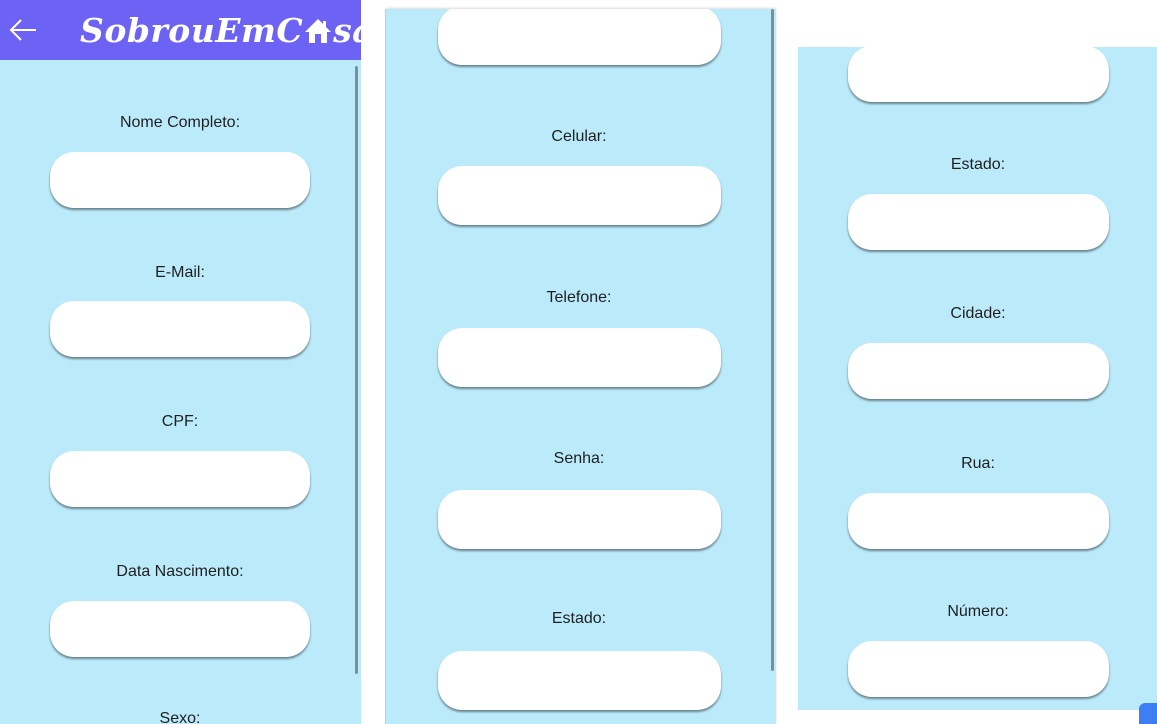 The height and width of the screenshot is (724, 1157). Describe the element at coordinates (579, 195) in the screenshot. I see `mobile-input` at that location.